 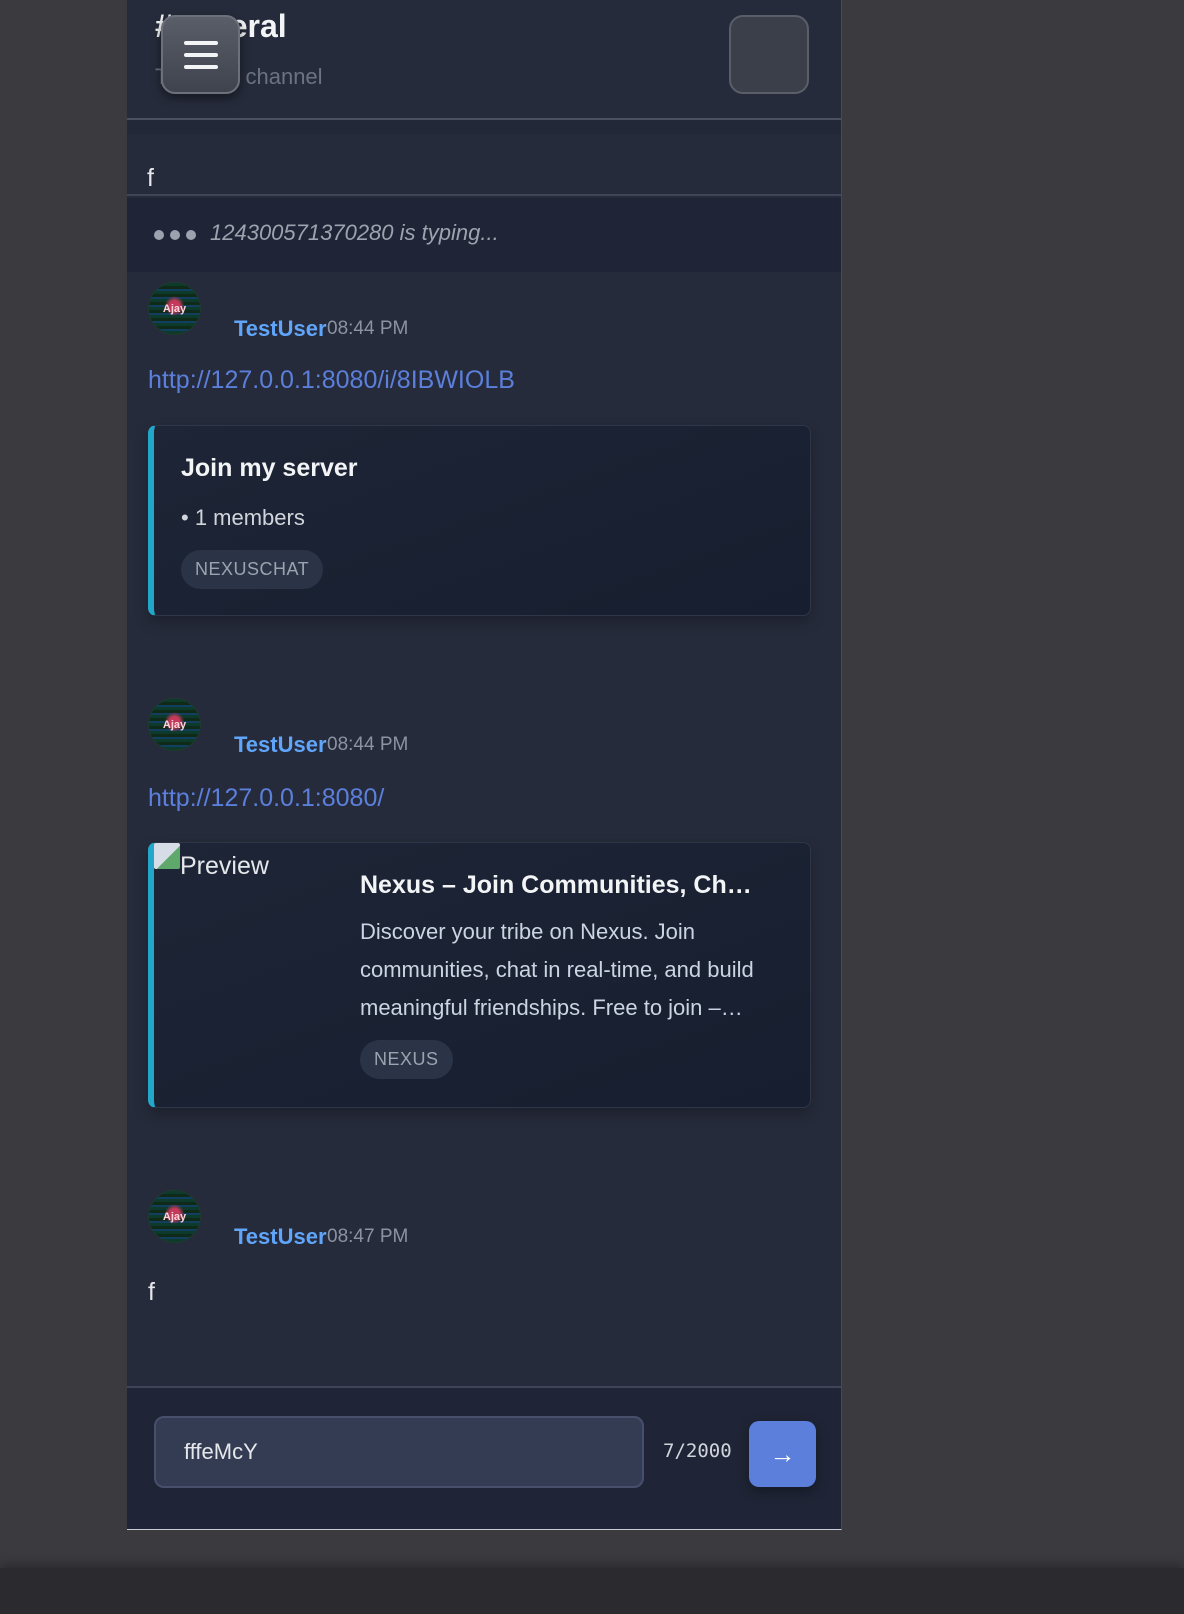 I want to click on message-text: f, so click(x=151, y=1292).